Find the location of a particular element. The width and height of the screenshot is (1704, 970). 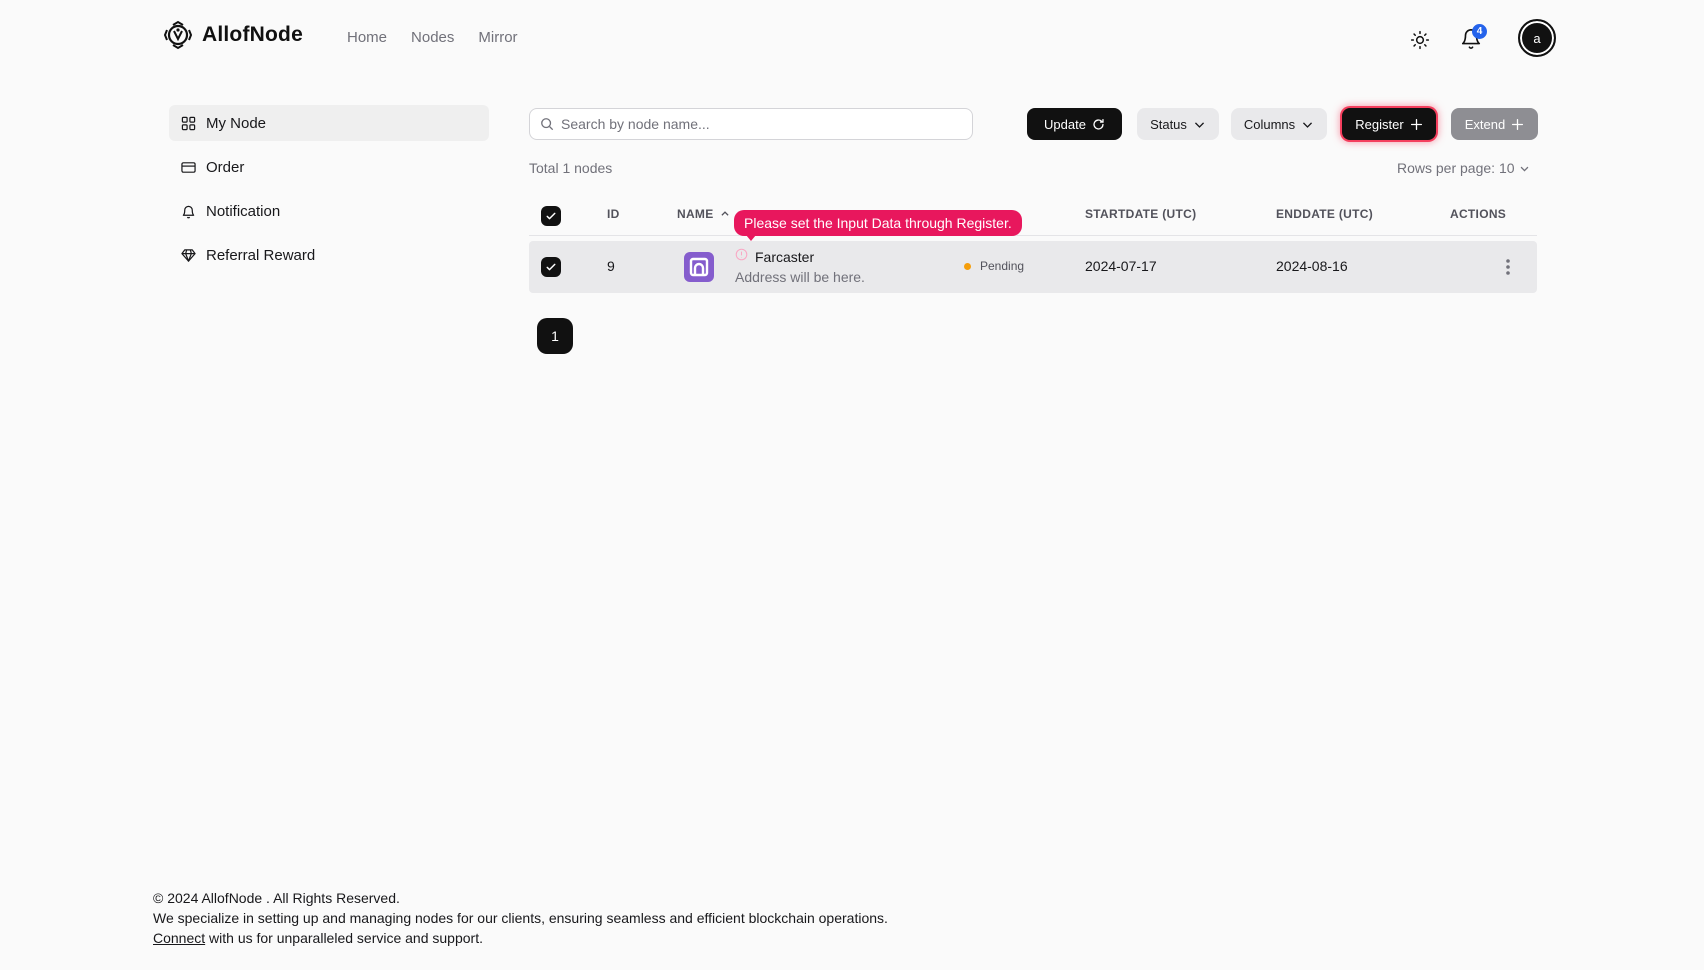

register-button: Register is located at coordinates (1389, 124).